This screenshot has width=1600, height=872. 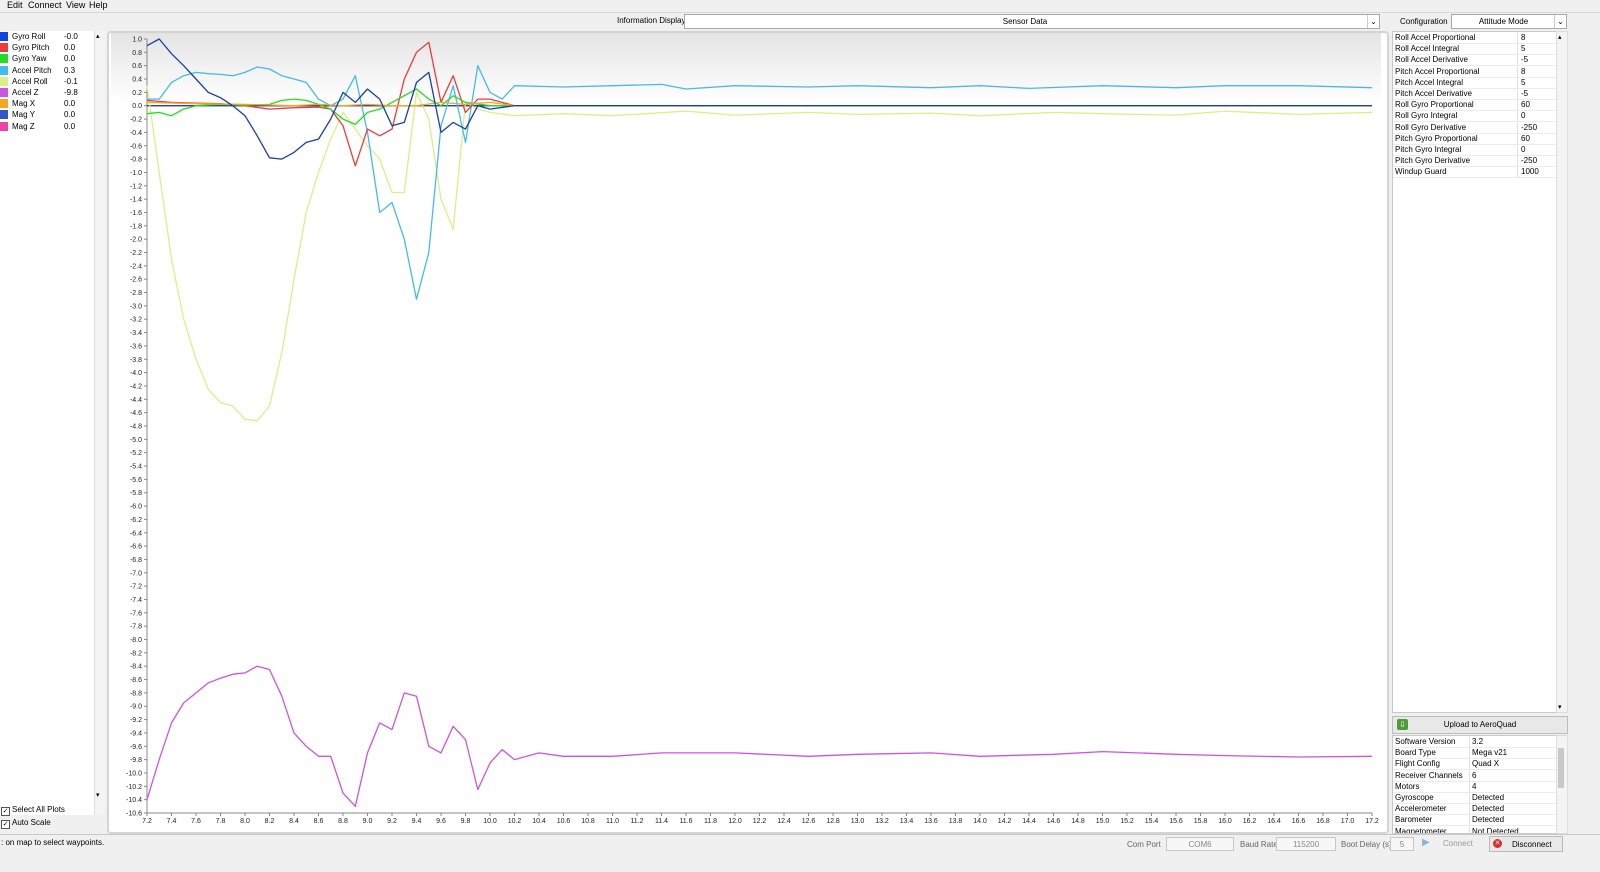 What do you see at coordinates (46, 92) in the screenshot?
I see `legend-row: Accel Z -9.8` at bounding box center [46, 92].